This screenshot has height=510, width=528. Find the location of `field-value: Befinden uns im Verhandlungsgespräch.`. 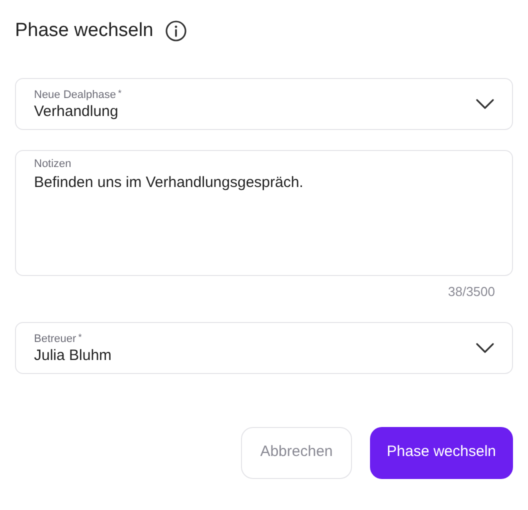

field-value: Befinden uns im Verhandlungsgespräch. is located at coordinates (169, 183).